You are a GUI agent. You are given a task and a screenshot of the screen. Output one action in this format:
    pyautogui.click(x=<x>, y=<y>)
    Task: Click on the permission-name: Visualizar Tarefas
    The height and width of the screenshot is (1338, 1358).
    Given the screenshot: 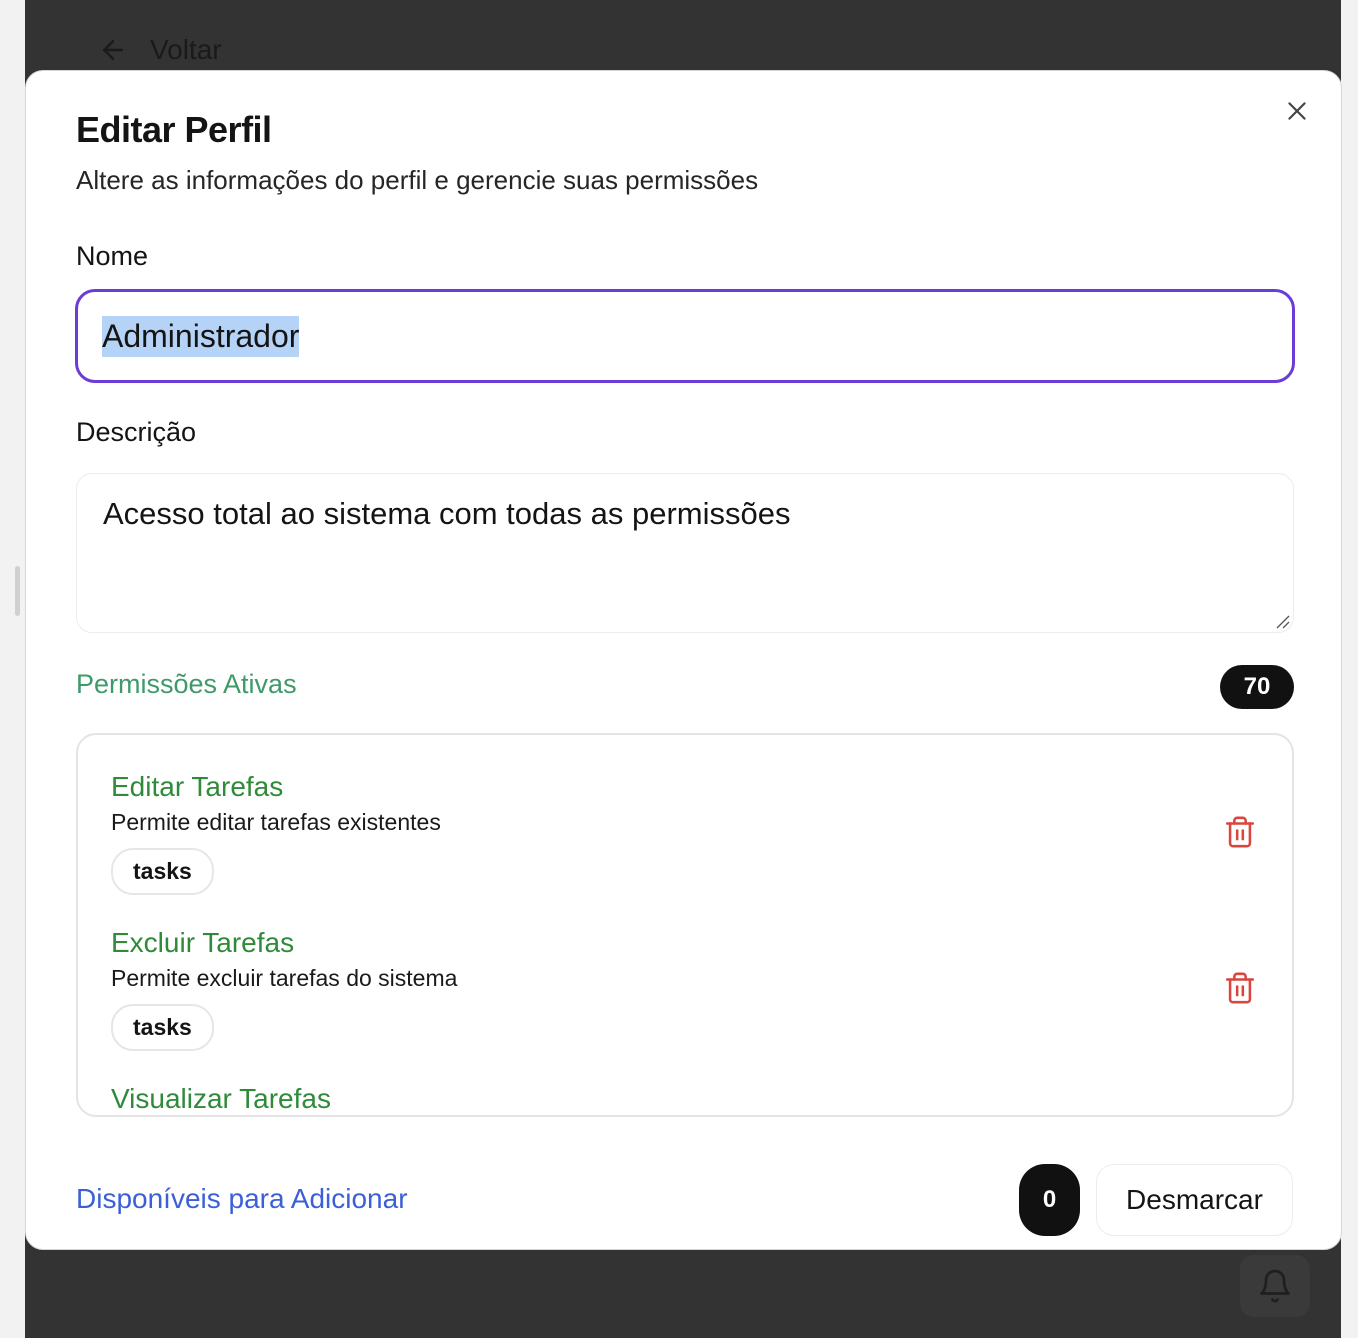 What is the action you would take?
    pyautogui.click(x=221, y=1098)
    